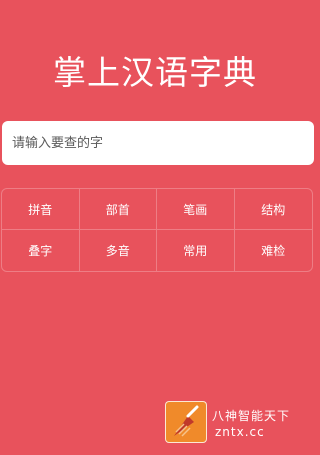 This screenshot has height=455, width=320. Describe the element at coordinates (163, 143) in the screenshot. I see `search-input` at that location.